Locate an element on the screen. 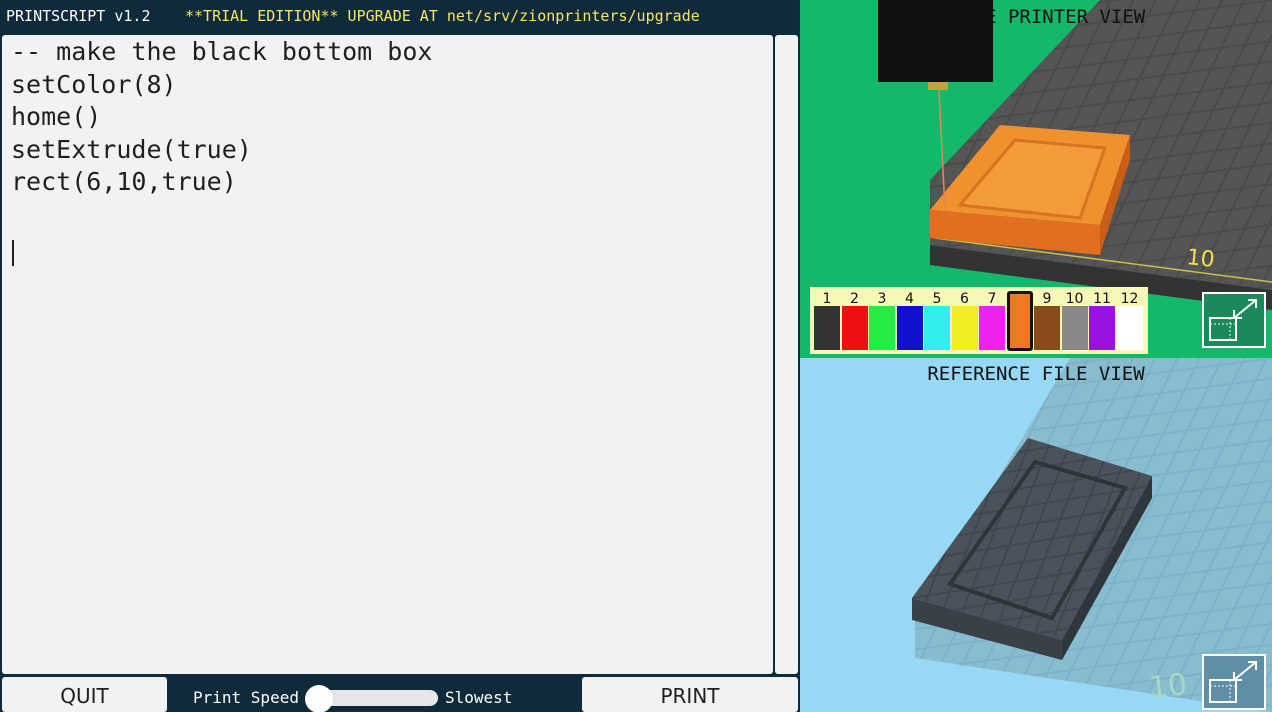 This screenshot has height=712, width=1272. code-line-2: setColor(8) is located at coordinates (94, 84).